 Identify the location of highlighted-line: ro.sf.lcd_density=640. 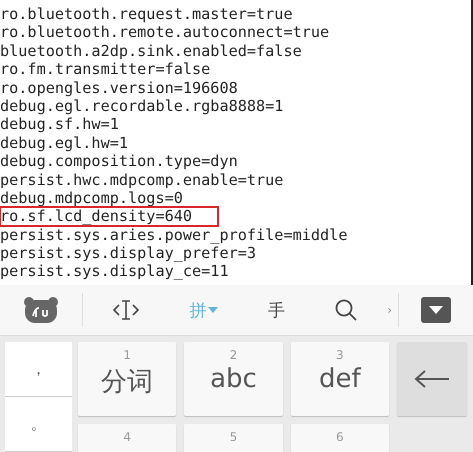
(109, 216).